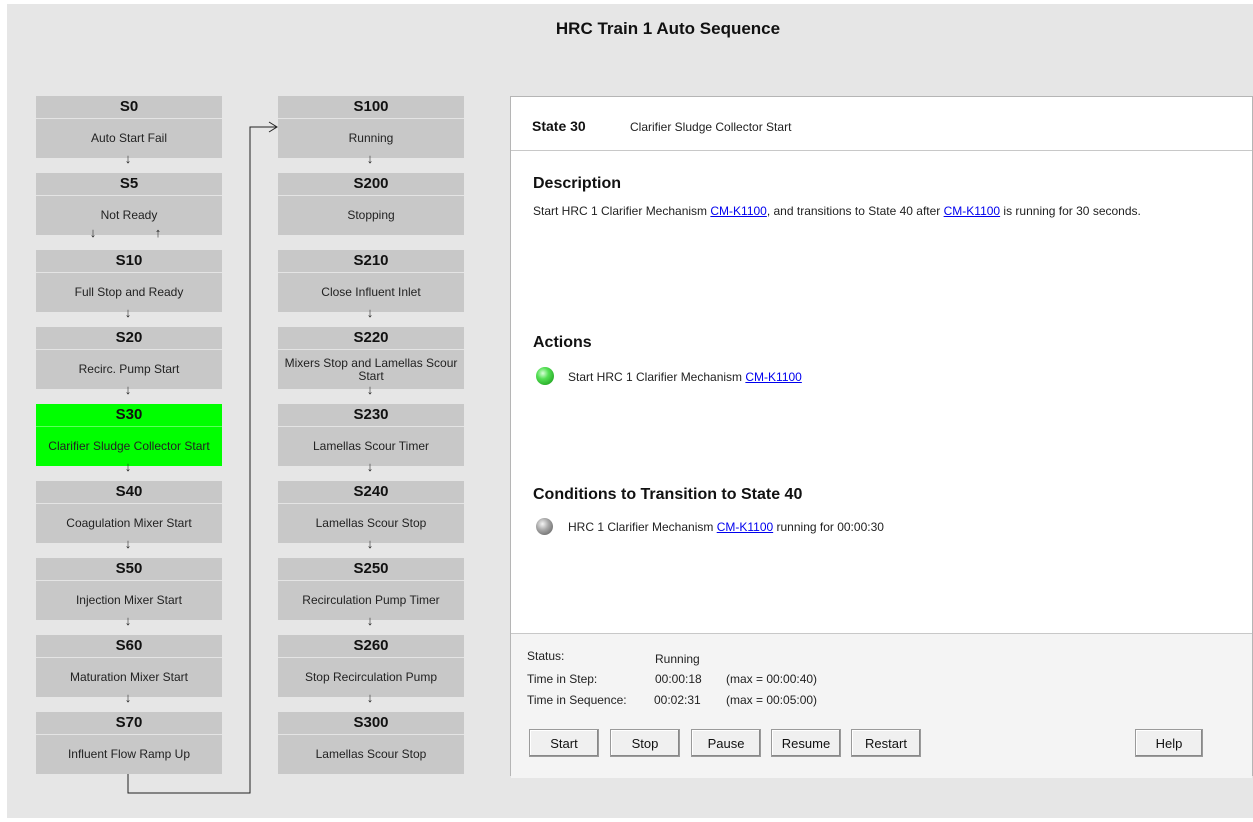  I want to click on state-code: S260, so click(371, 646).